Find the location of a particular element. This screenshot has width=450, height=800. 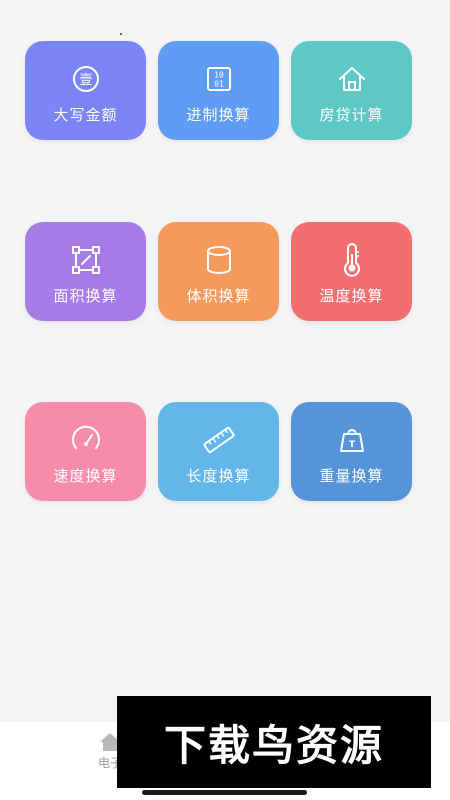

house-icon is located at coordinates (351, 79).